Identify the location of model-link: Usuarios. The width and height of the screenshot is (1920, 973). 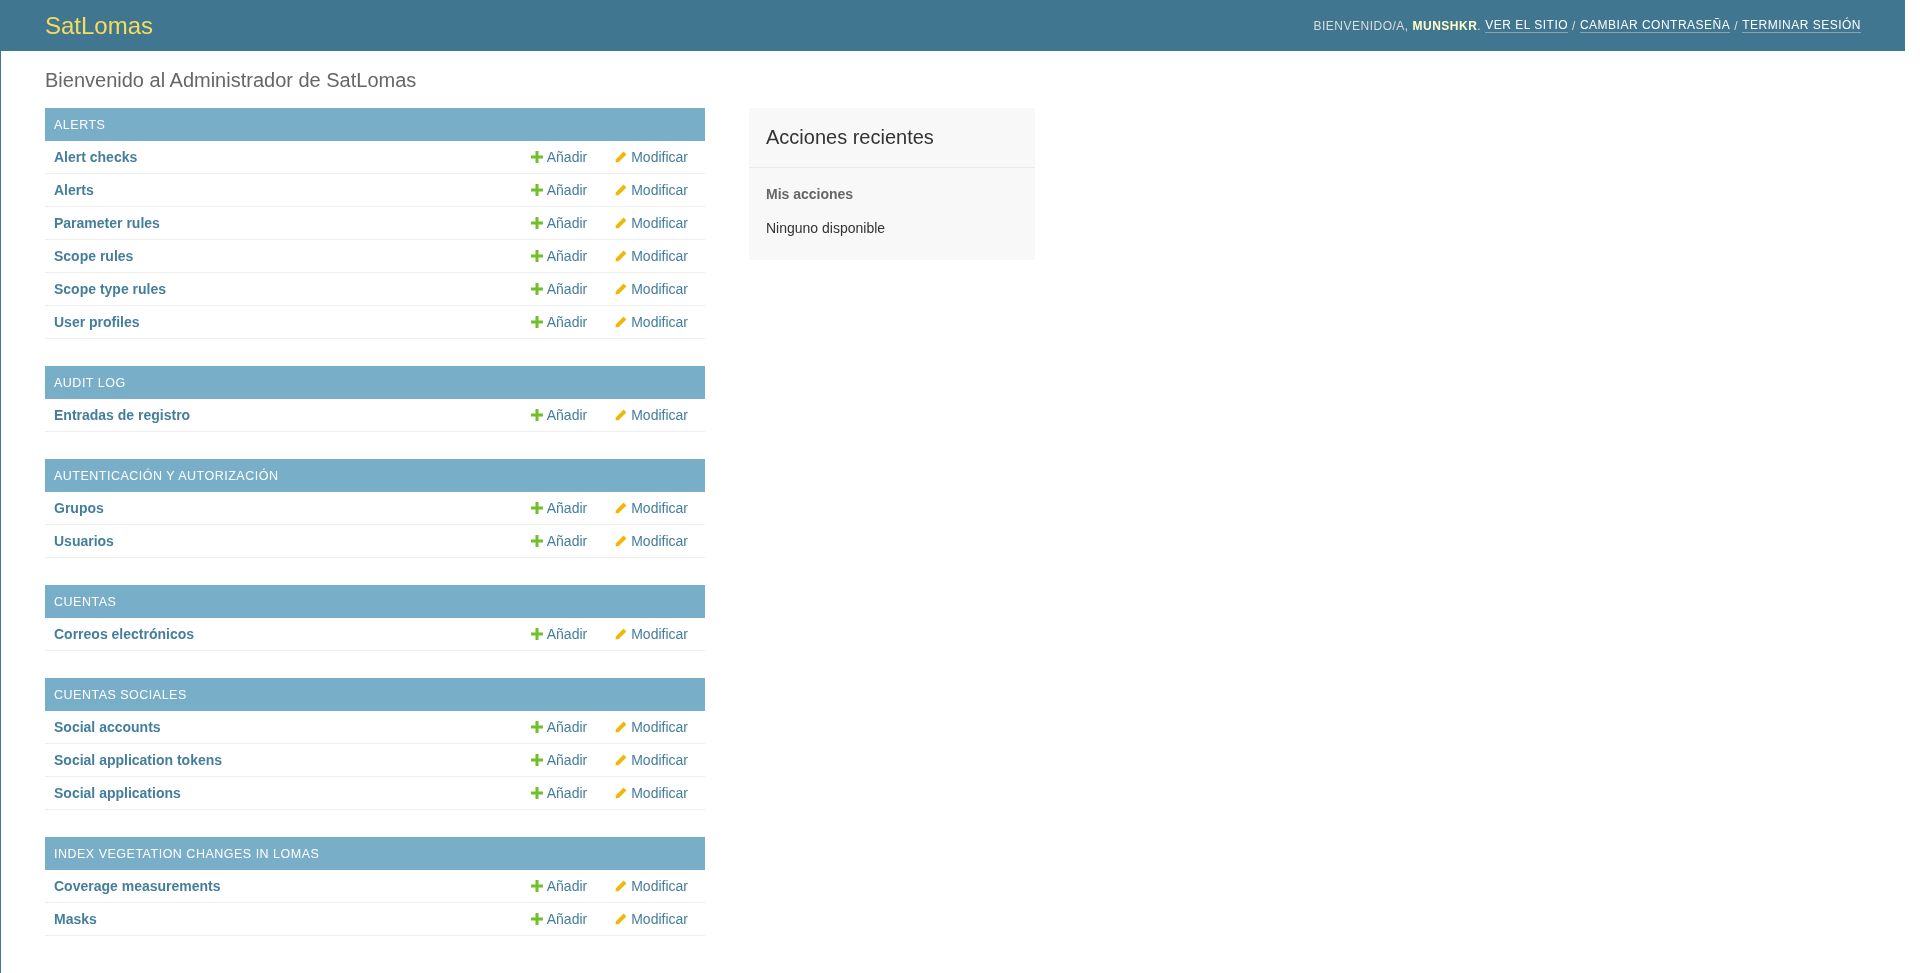
(292, 541).